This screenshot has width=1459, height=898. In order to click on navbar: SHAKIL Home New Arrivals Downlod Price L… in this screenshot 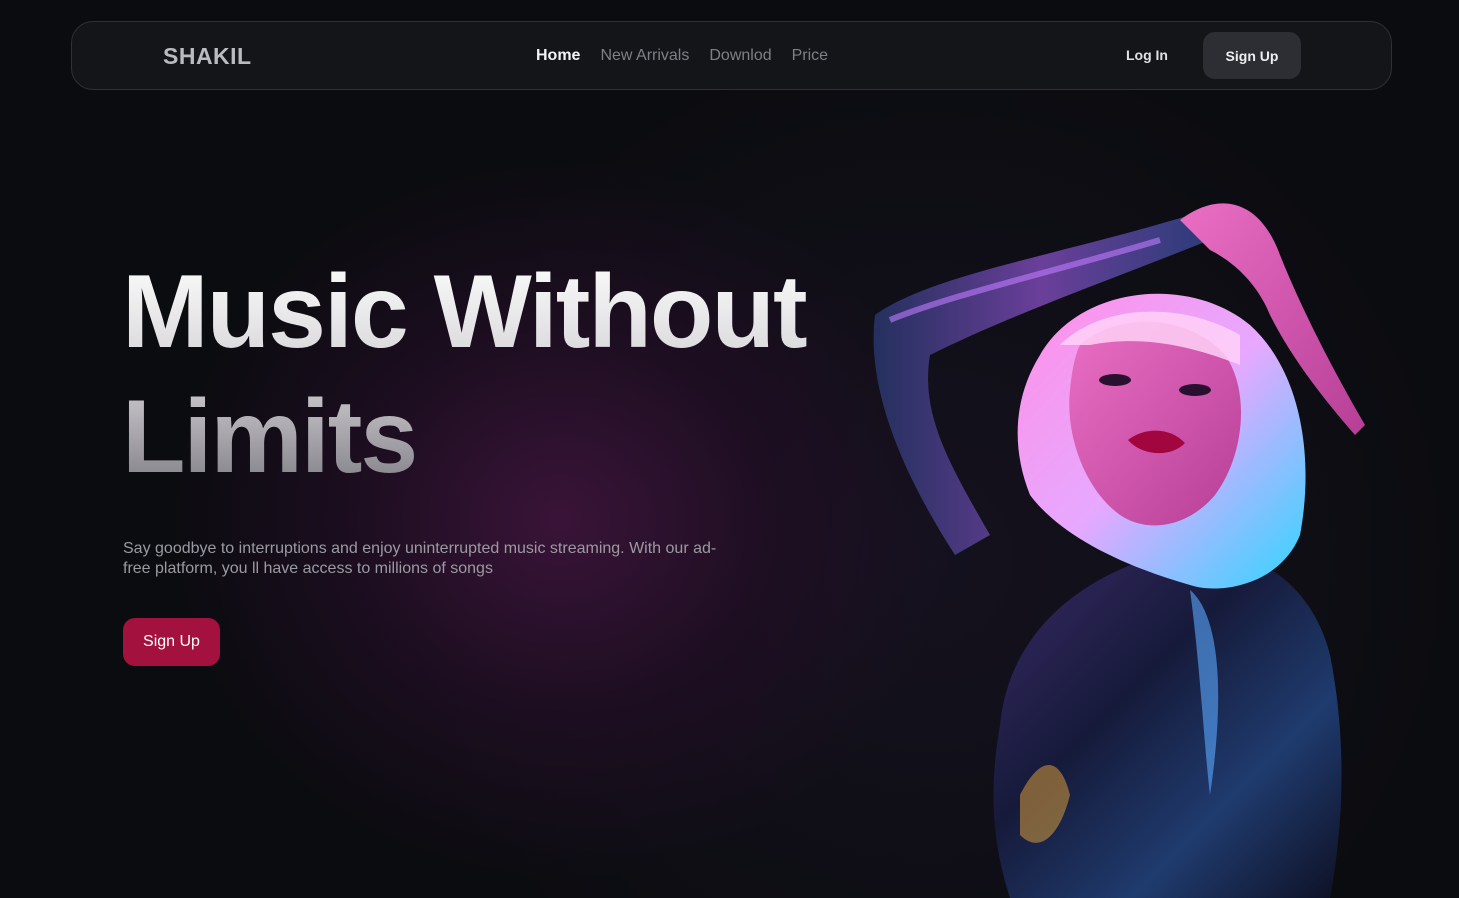, I will do `click(731, 55)`.